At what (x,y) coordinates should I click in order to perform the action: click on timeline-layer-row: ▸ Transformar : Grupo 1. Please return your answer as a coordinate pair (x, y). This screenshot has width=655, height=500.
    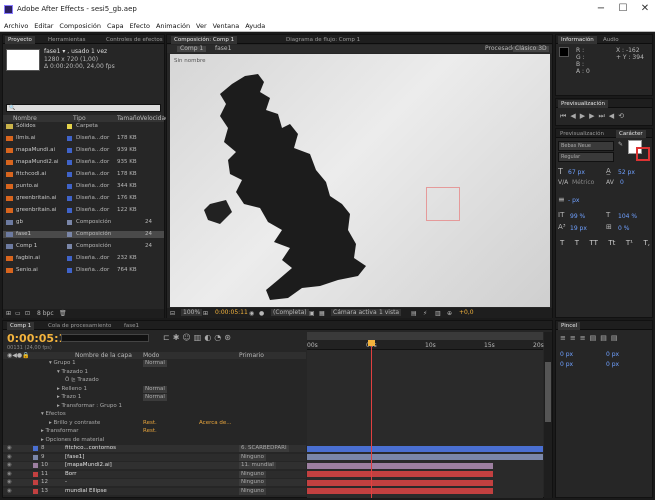
    Looking at the image, I should click on (154, 406).